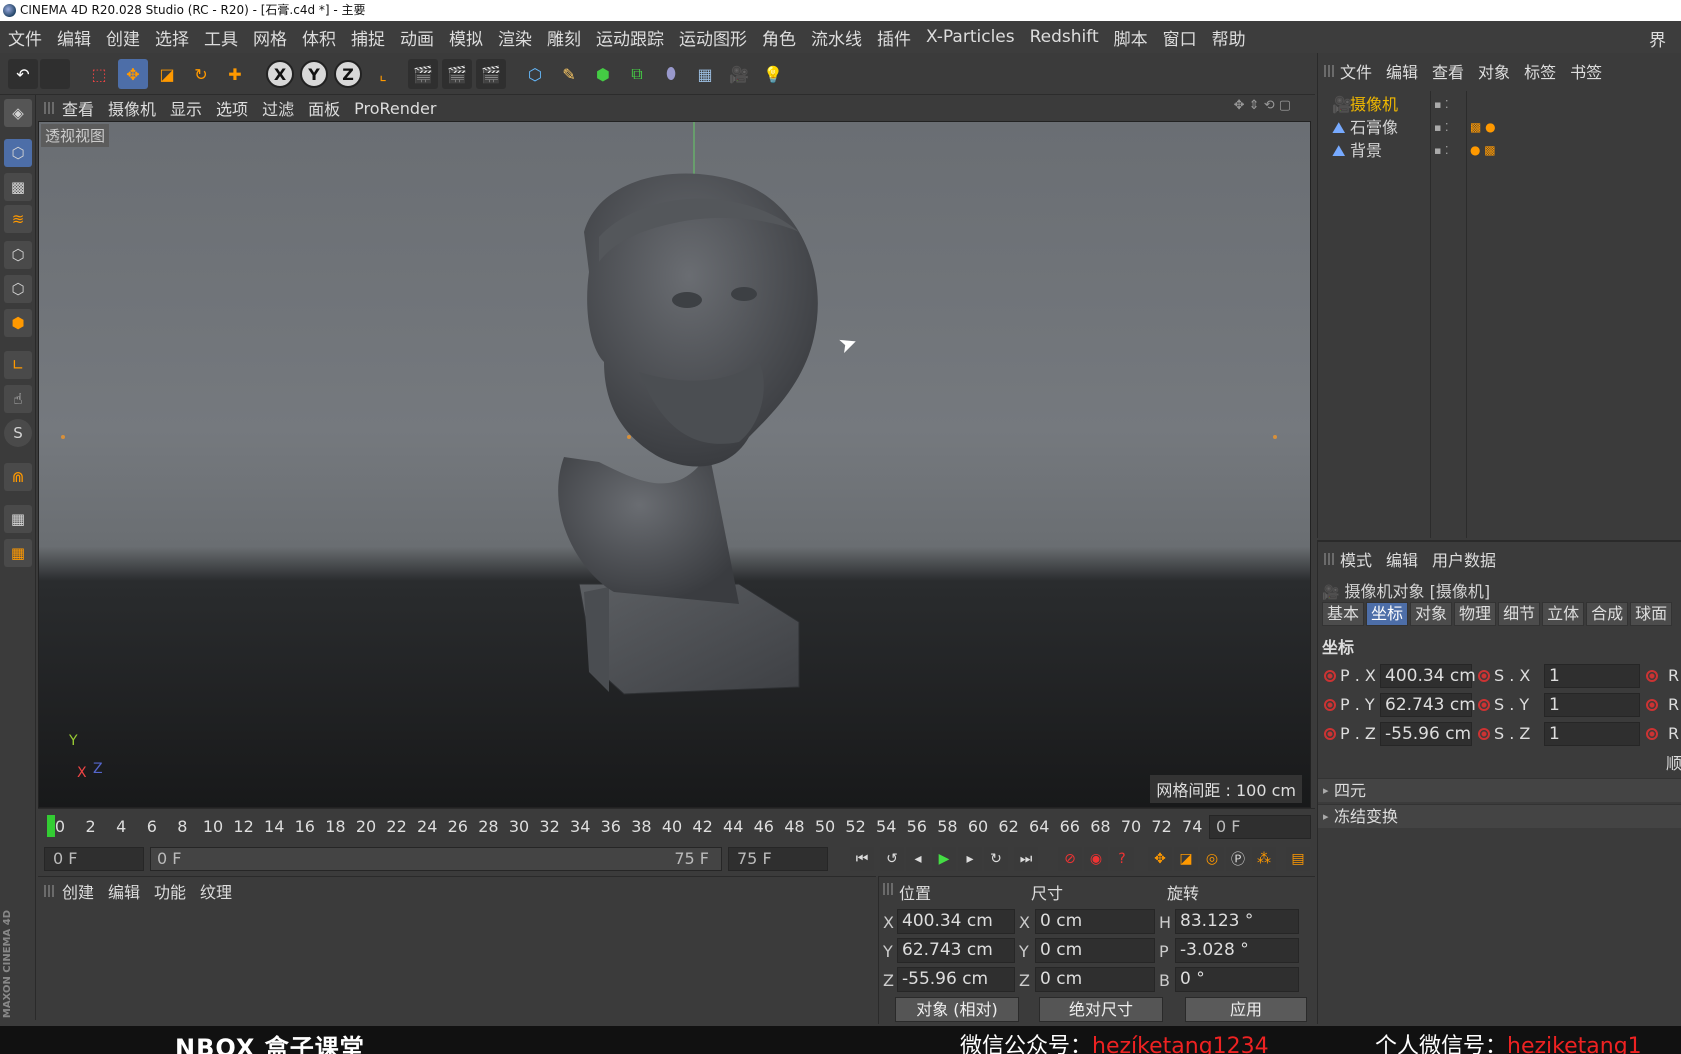 The image size is (1681, 1054). What do you see at coordinates (713, 37) in the screenshot?
I see `menu-mograph: 运动图形` at bounding box center [713, 37].